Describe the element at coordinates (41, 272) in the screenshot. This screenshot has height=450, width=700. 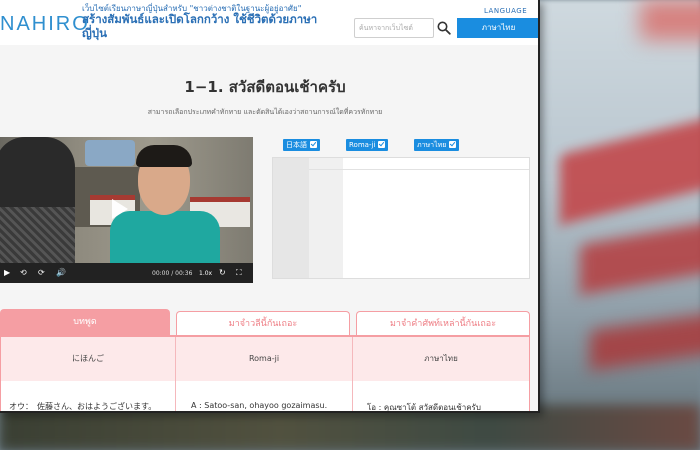
I see `forward-icon: ⟳` at that location.